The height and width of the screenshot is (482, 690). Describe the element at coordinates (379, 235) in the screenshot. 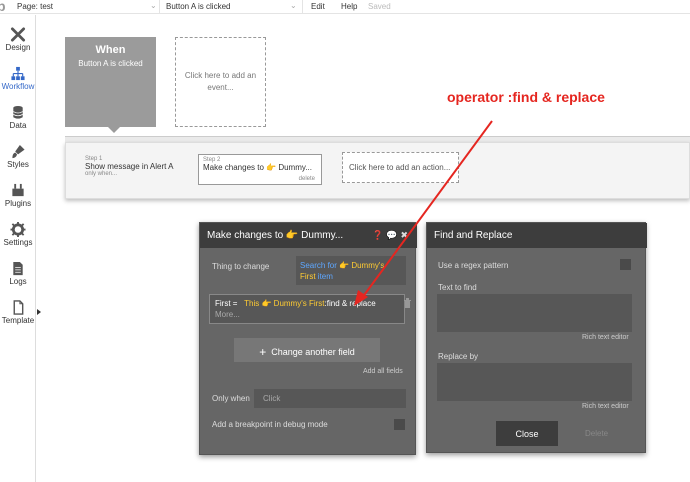

I see `help-icon: ❓` at that location.